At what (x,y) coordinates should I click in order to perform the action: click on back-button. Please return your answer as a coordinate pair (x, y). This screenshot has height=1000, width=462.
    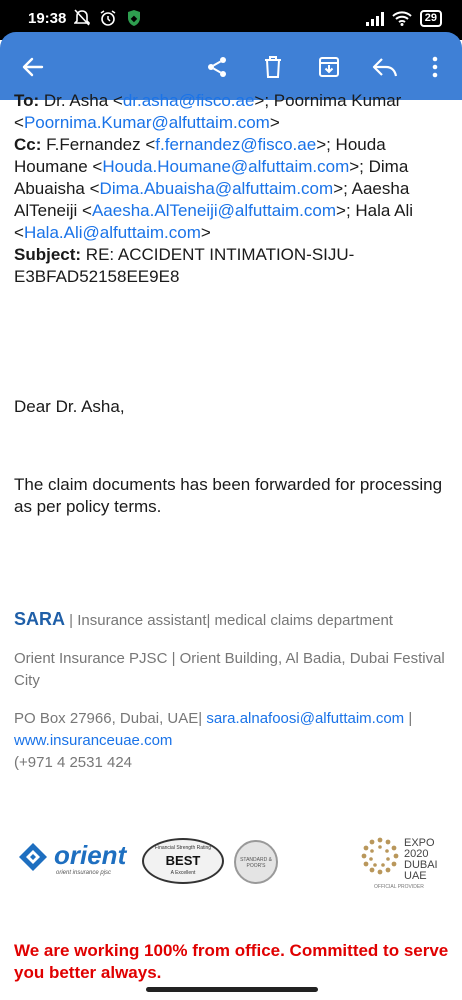
    Looking at the image, I should click on (33, 67).